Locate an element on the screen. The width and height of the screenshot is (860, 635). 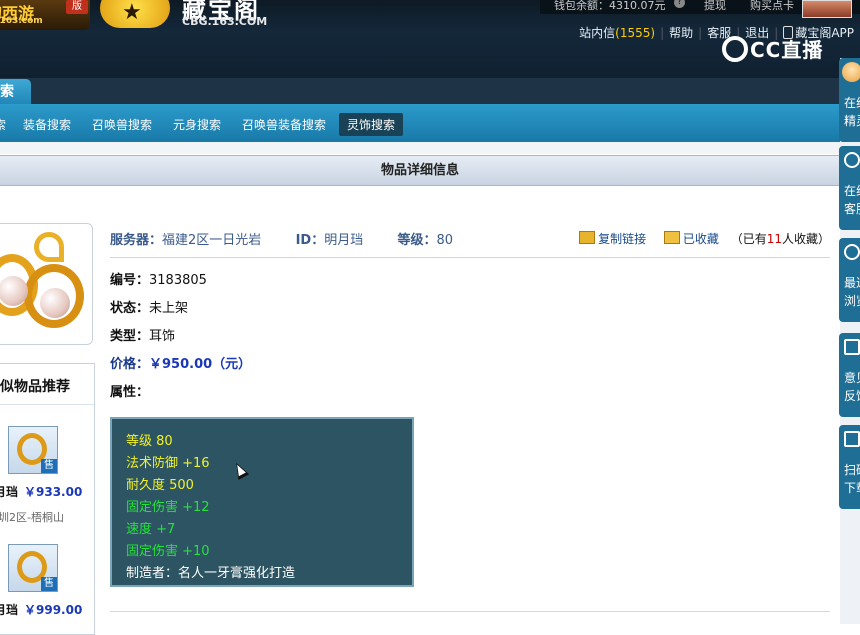
similar-item-price: ￥933.00 is located at coordinates (53, 492).